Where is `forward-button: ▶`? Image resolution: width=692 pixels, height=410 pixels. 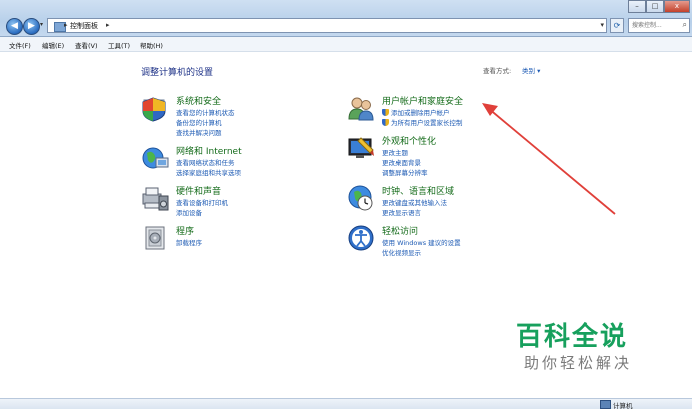 forward-button: ▶ is located at coordinates (31, 26).